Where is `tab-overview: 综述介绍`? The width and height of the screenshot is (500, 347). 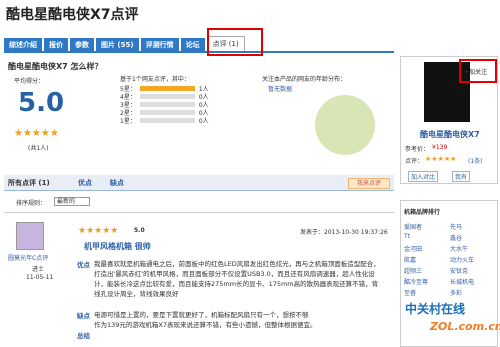 tab-overview: 综述介绍 is located at coordinates (23, 45).